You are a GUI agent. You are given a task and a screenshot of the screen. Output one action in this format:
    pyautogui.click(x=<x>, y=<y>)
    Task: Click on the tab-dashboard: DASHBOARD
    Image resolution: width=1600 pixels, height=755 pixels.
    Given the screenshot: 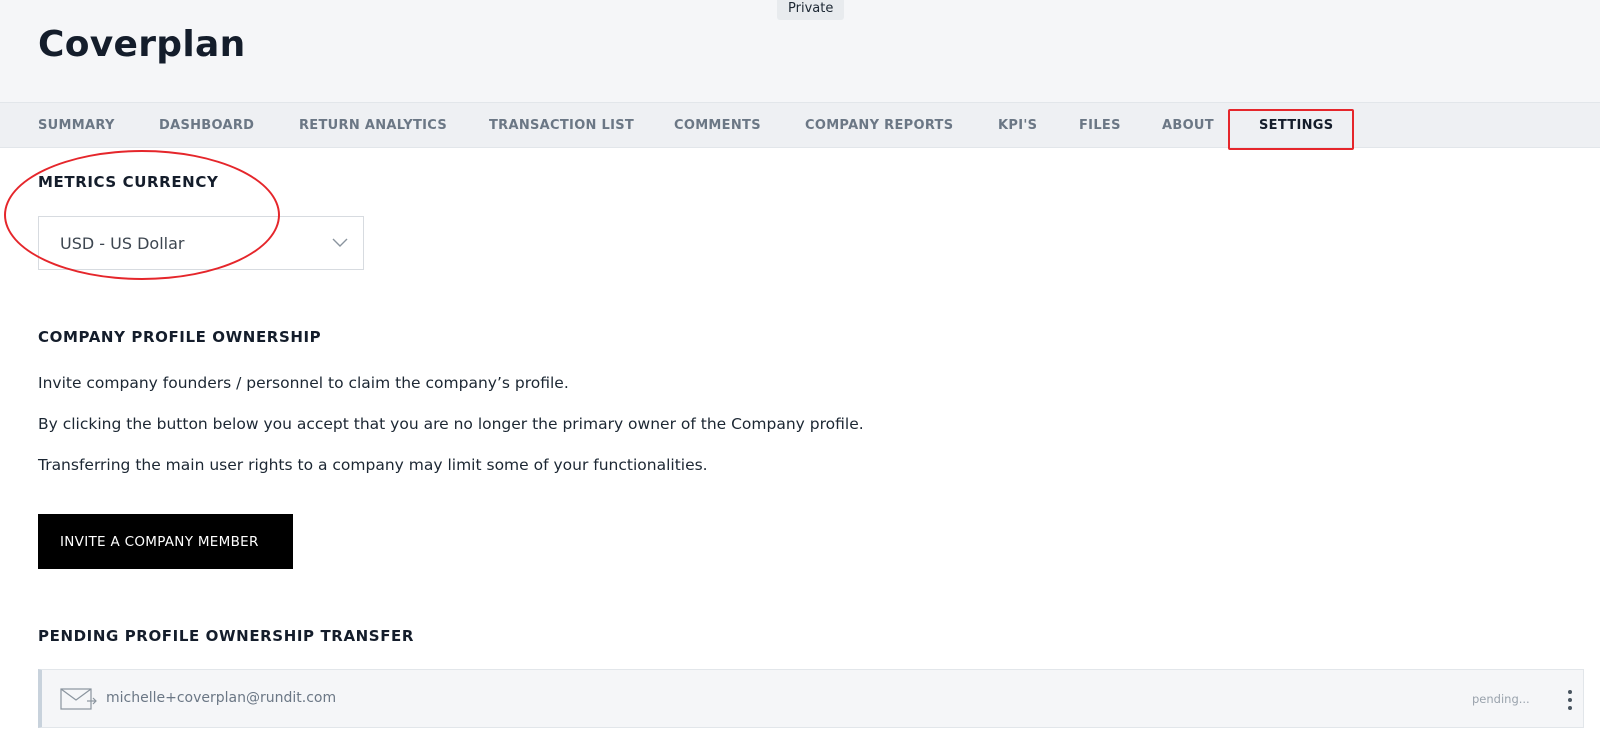 What is the action you would take?
    pyautogui.click(x=206, y=125)
    